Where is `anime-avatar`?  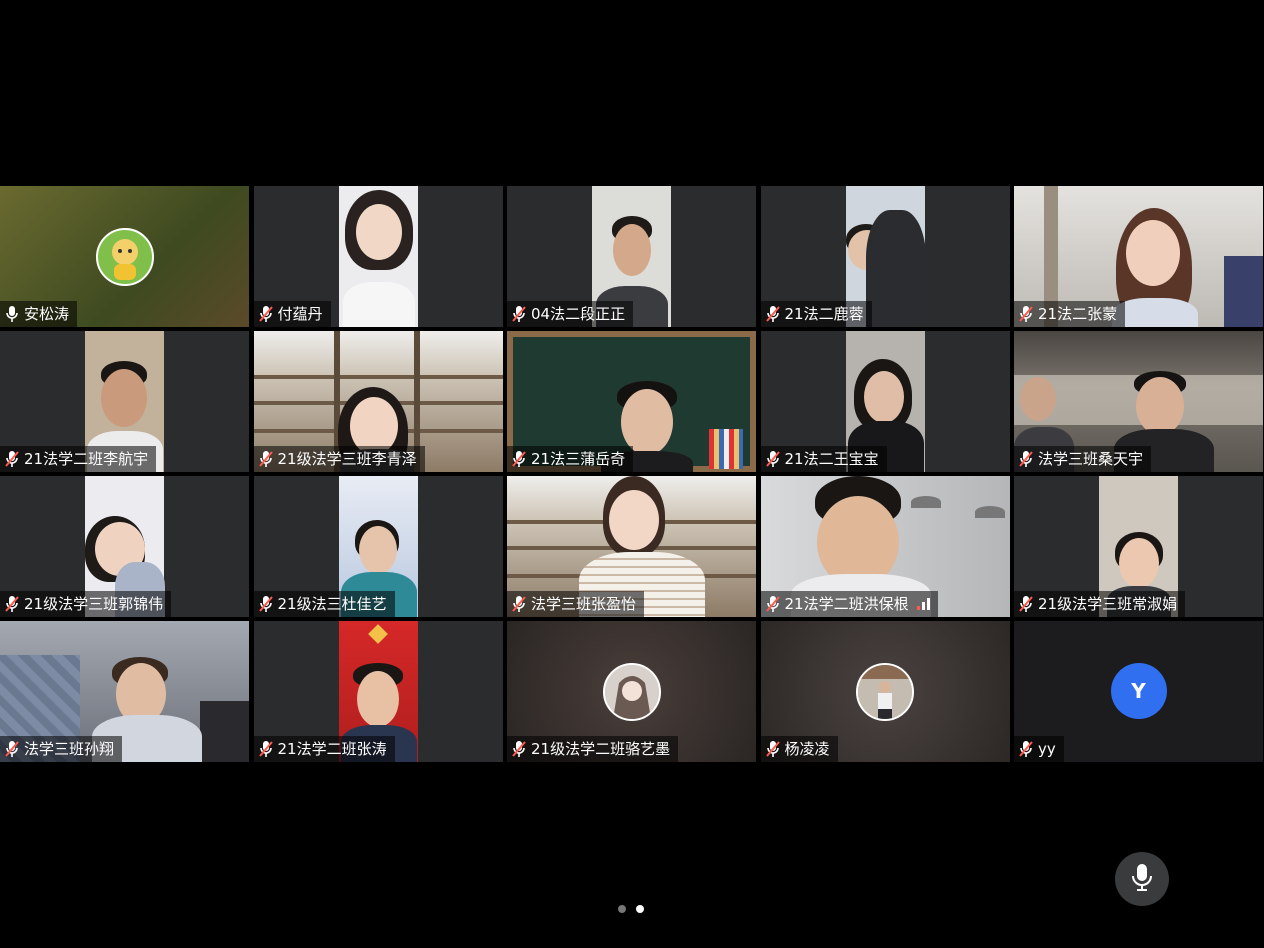
anime-avatar is located at coordinates (631, 691).